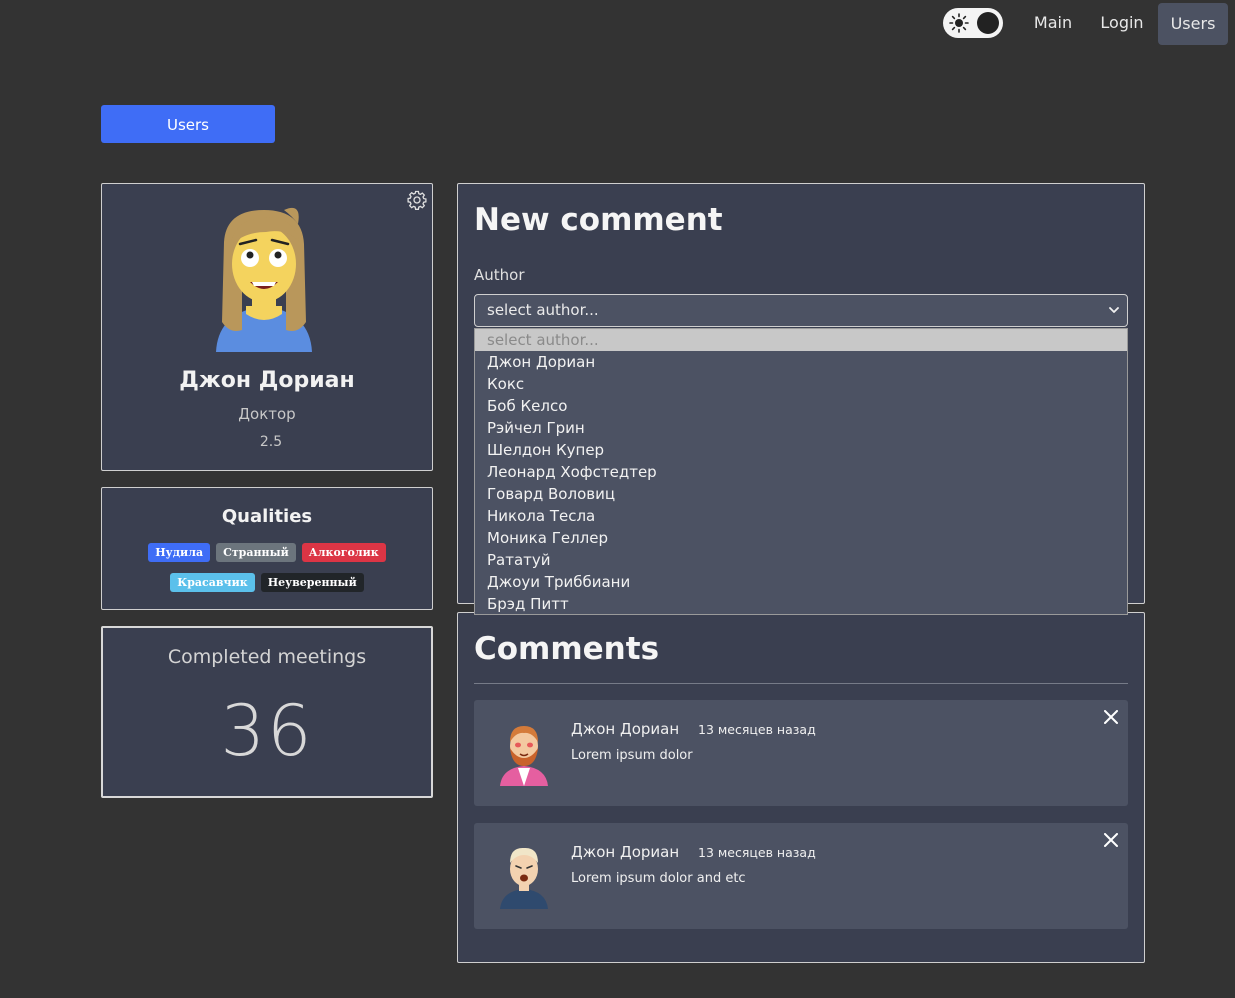 The height and width of the screenshot is (998, 1235). I want to click on users-button: Users, so click(188, 124).